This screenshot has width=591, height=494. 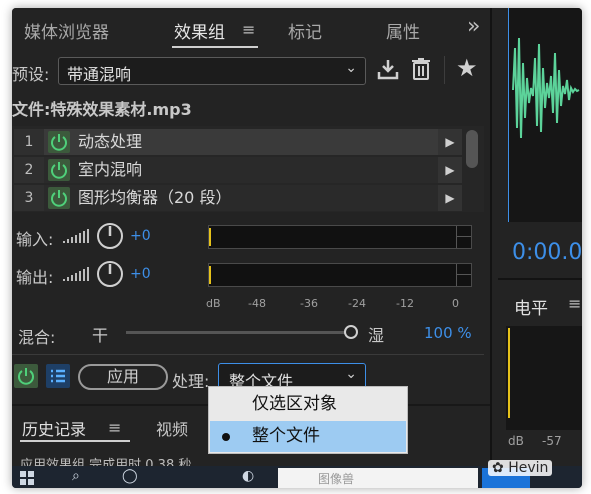 I want to click on tab-history: 历史记录, so click(x=54, y=428).